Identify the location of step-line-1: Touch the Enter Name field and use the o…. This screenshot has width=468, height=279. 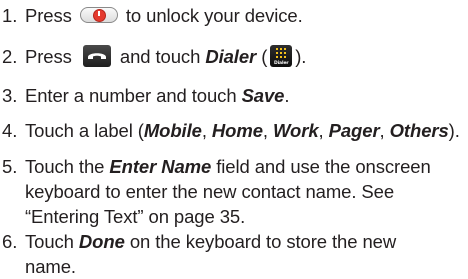
(228, 166).